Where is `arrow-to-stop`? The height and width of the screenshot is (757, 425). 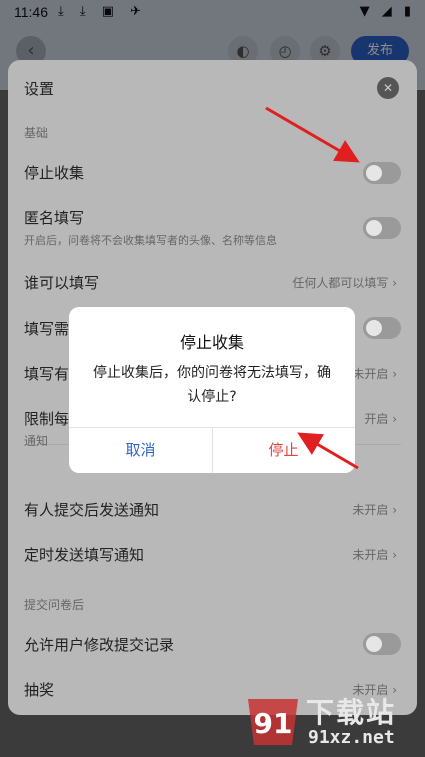 arrow-to-stop is located at coordinates (328, 451).